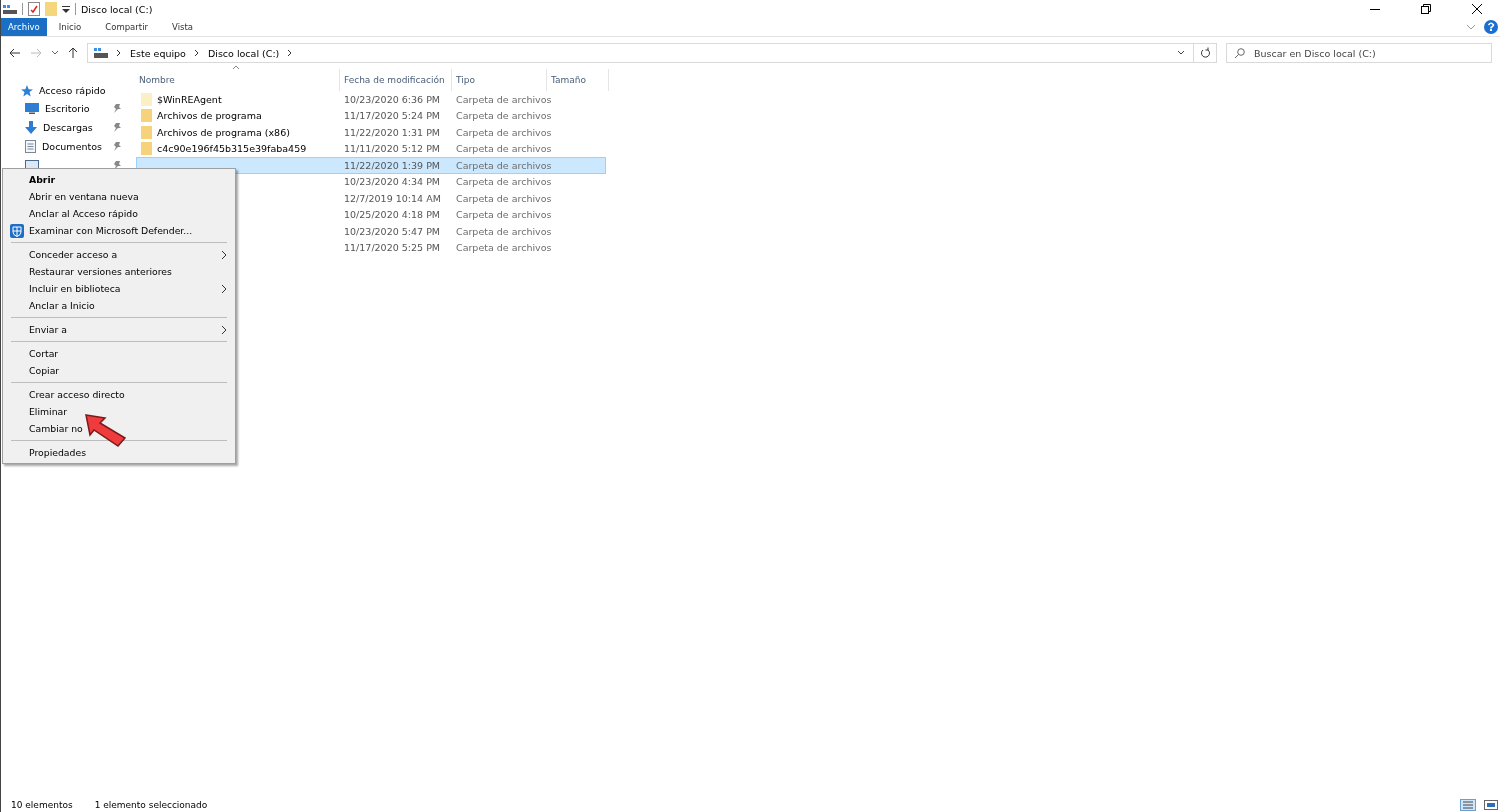 The width and height of the screenshot is (1500, 812). I want to click on menu-item: Eliminar, so click(119, 411).